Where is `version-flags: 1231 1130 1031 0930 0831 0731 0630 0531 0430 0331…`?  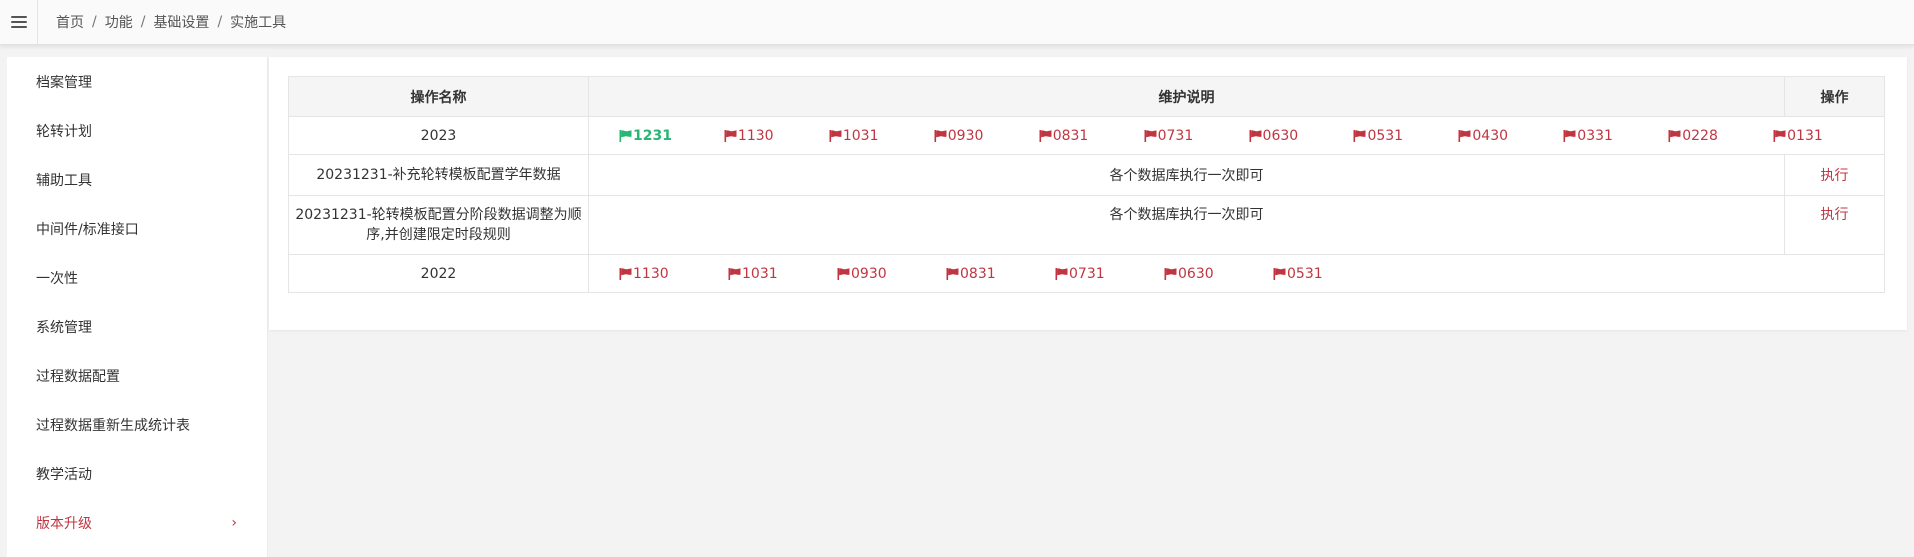 version-flags: 1231 1130 1031 0930 0831 0731 0630 0531 0430 0331… is located at coordinates (1236, 136).